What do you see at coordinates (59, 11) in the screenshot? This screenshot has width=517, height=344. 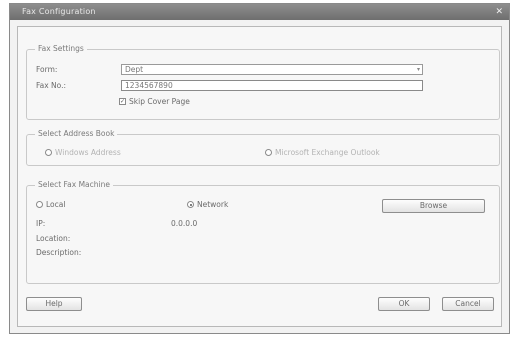 I see `window-title: Fax Configuration` at bounding box center [59, 11].